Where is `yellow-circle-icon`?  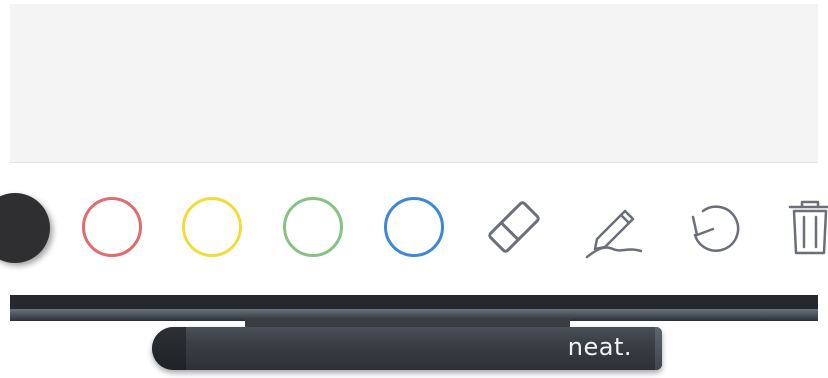 yellow-circle-icon is located at coordinates (212, 227).